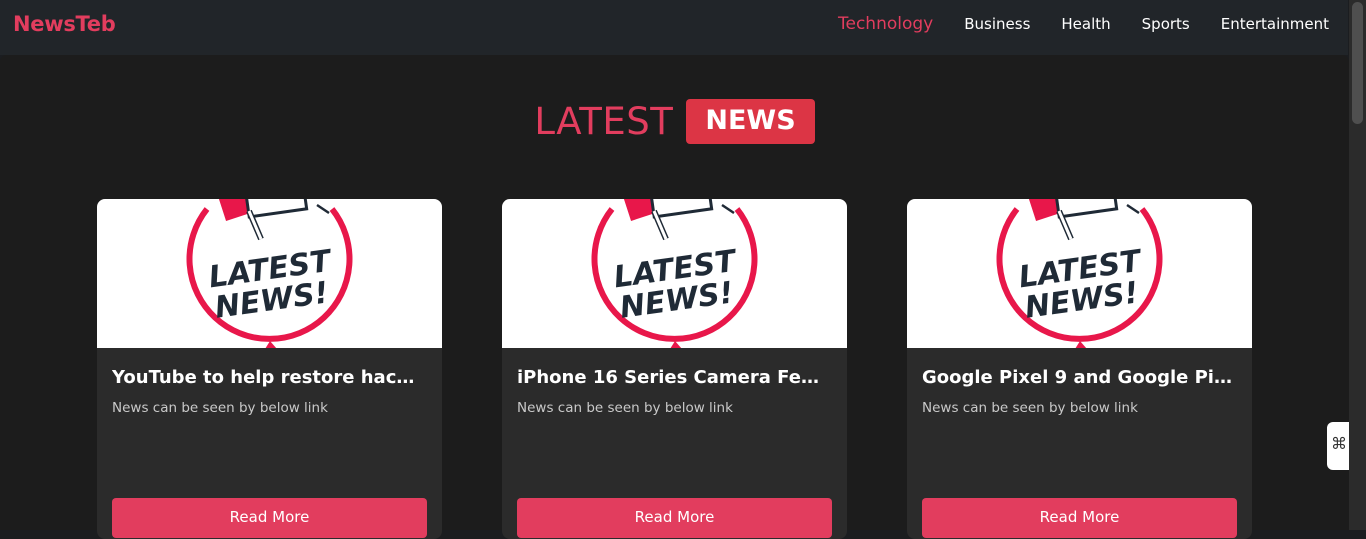  Describe the element at coordinates (1275, 24) in the screenshot. I see `nav-link-entertainment: Entertainment` at that location.